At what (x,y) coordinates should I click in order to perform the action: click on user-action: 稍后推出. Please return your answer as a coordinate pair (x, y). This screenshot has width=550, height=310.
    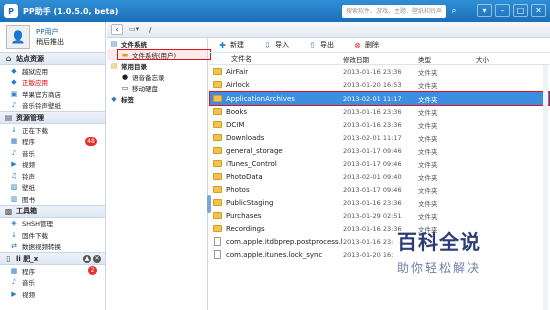
    Looking at the image, I should click on (50, 42).